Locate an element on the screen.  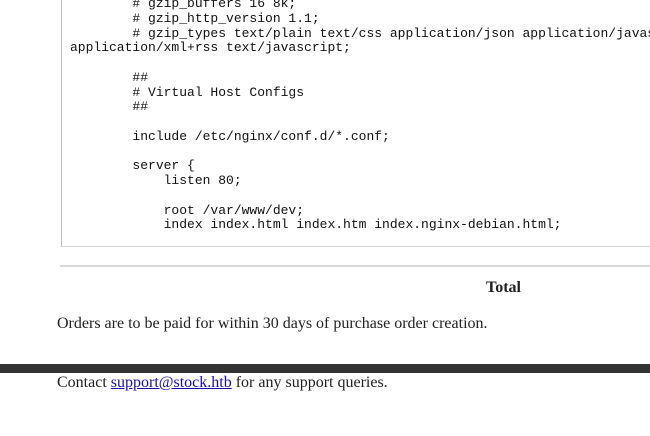
footer-divider-bar is located at coordinates (325, 368).